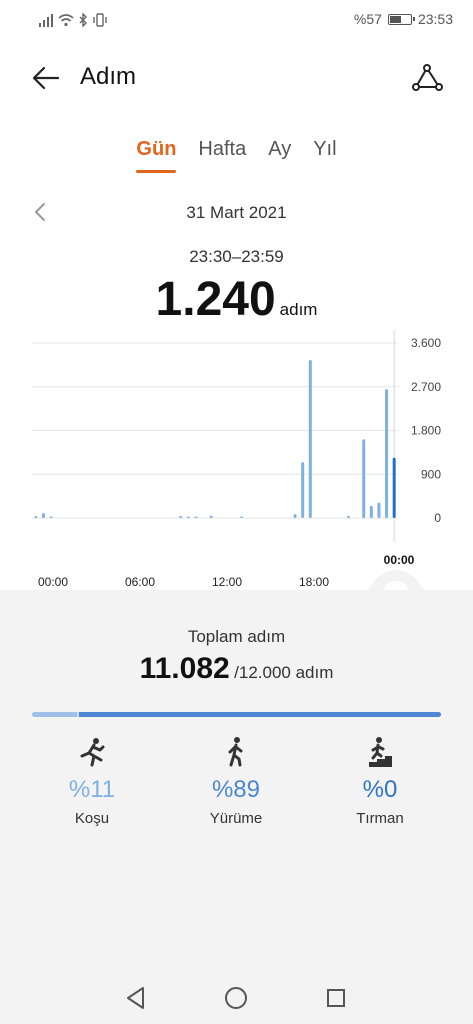 This screenshot has width=473, height=1024. Describe the element at coordinates (236, 789) in the screenshot. I see `walking-percent: %89` at that location.